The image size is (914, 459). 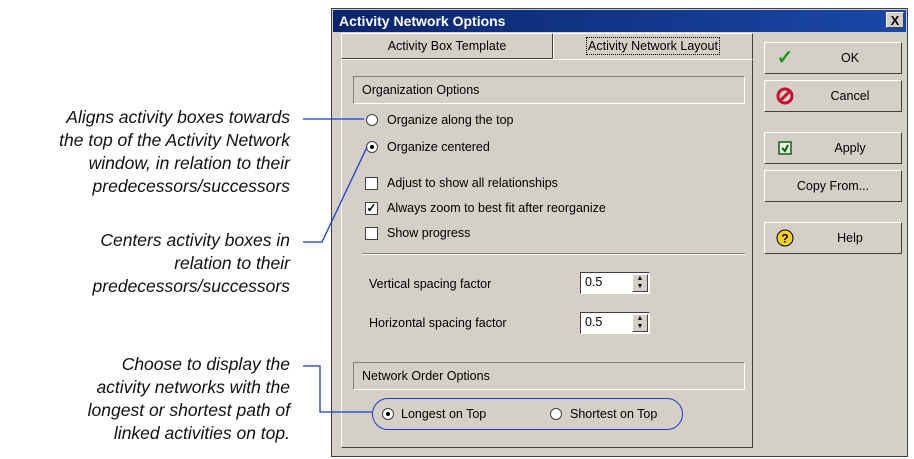 What do you see at coordinates (335, 194) in the screenshot?
I see `connector-organize-centered` at bounding box center [335, 194].